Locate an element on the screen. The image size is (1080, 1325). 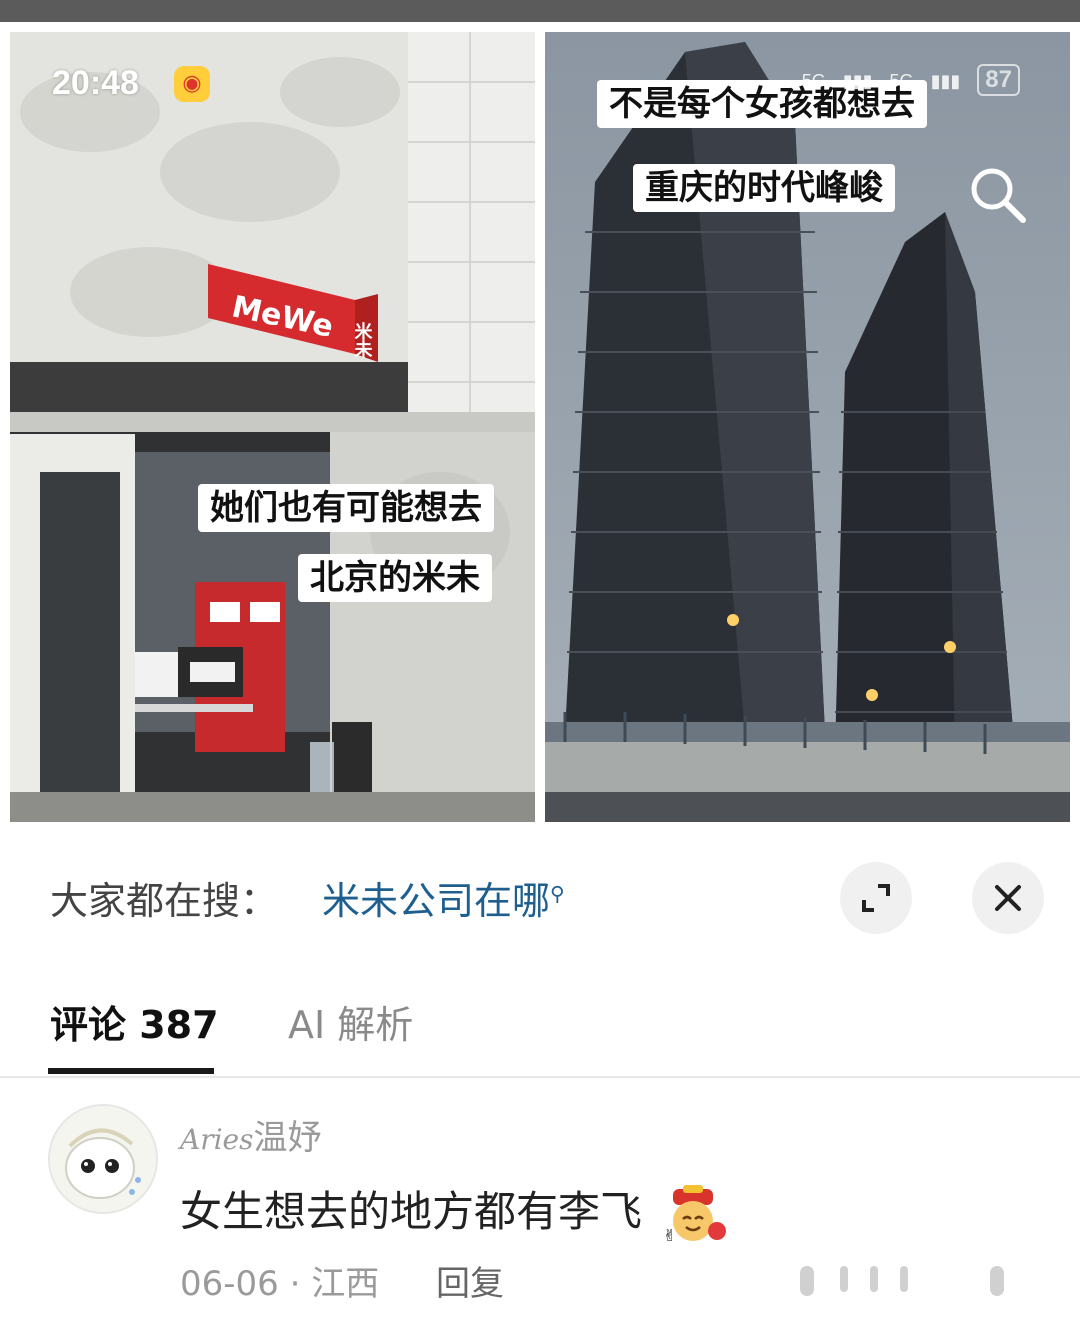
username-name: 温妤 is located at coordinates (287, 1138).